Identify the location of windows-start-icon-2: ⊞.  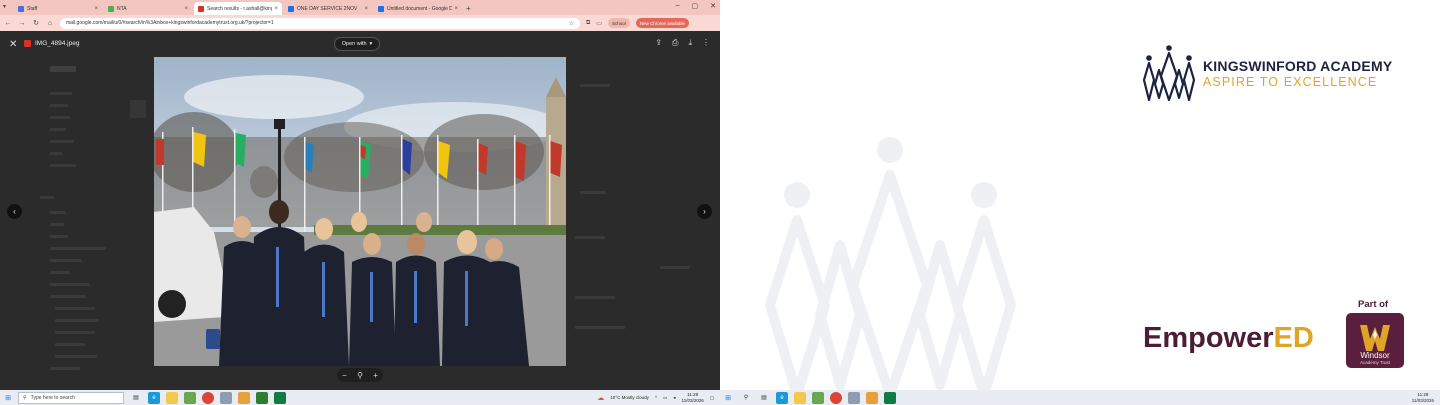
(728, 398).